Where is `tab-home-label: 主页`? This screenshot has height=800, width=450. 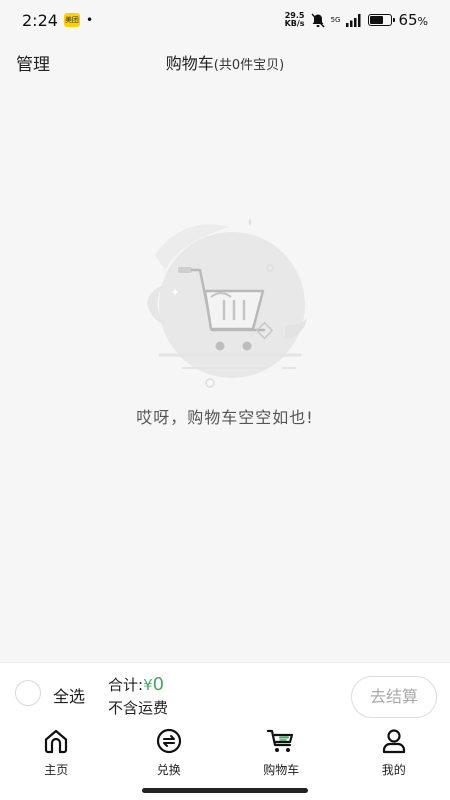
tab-home-label: 主页 is located at coordinates (56, 770).